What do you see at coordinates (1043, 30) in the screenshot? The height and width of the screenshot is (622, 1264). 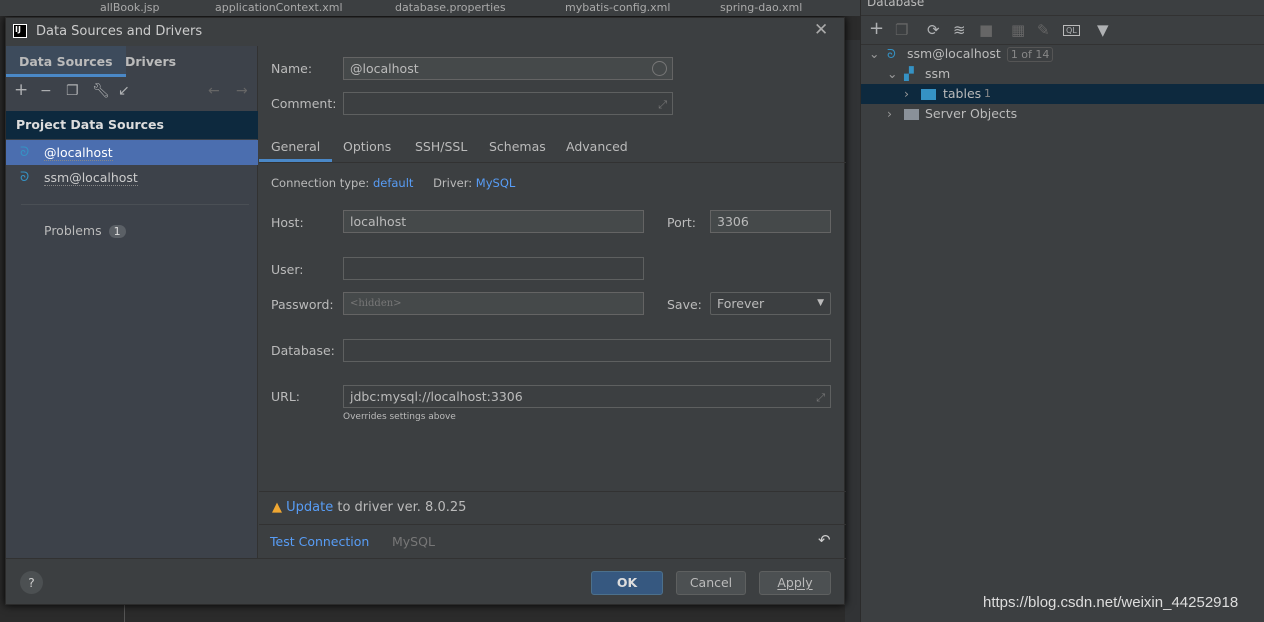 I see `edit-icon: ✎` at bounding box center [1043, 30].